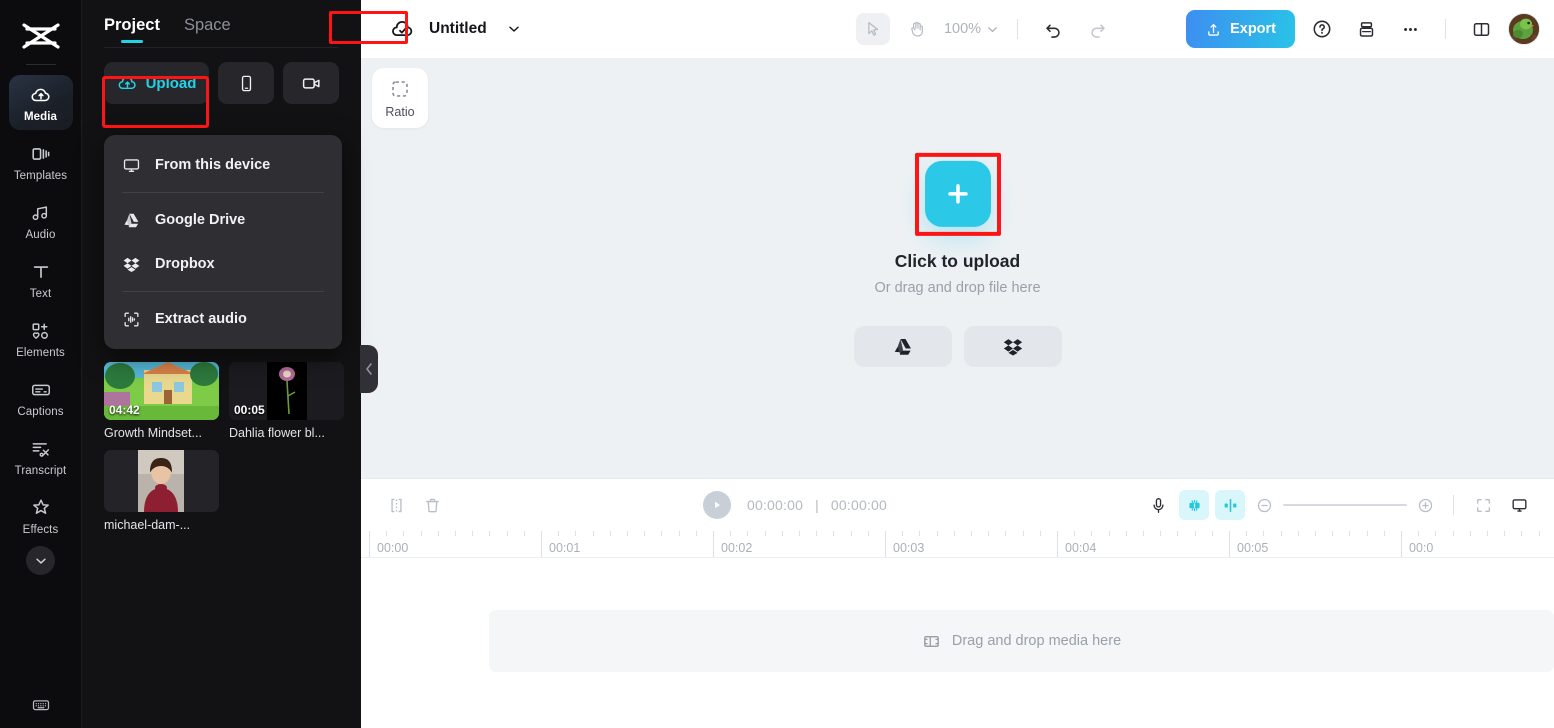 The height and width of the screenshot is (728, 1554). What do you see at coordinates (156, 83) in the screenshot?
I see `upload-button: Upload` at bounding box center [156, 83].